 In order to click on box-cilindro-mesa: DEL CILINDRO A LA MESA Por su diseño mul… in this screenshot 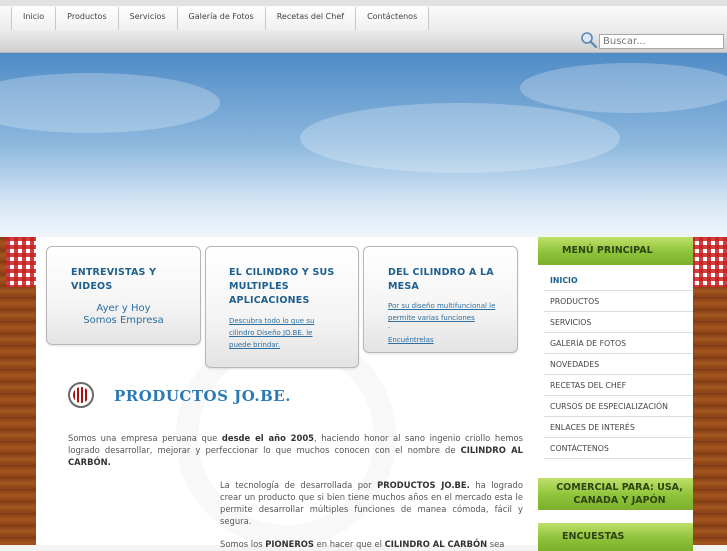, I will do `click(440, 299)`.